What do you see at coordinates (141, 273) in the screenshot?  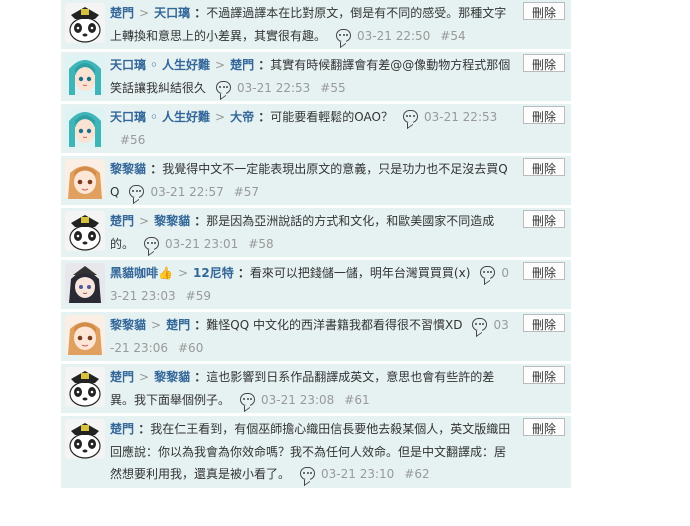 I see `user-link: 黑貓咖啡👍` at bounding box center [141, 273].